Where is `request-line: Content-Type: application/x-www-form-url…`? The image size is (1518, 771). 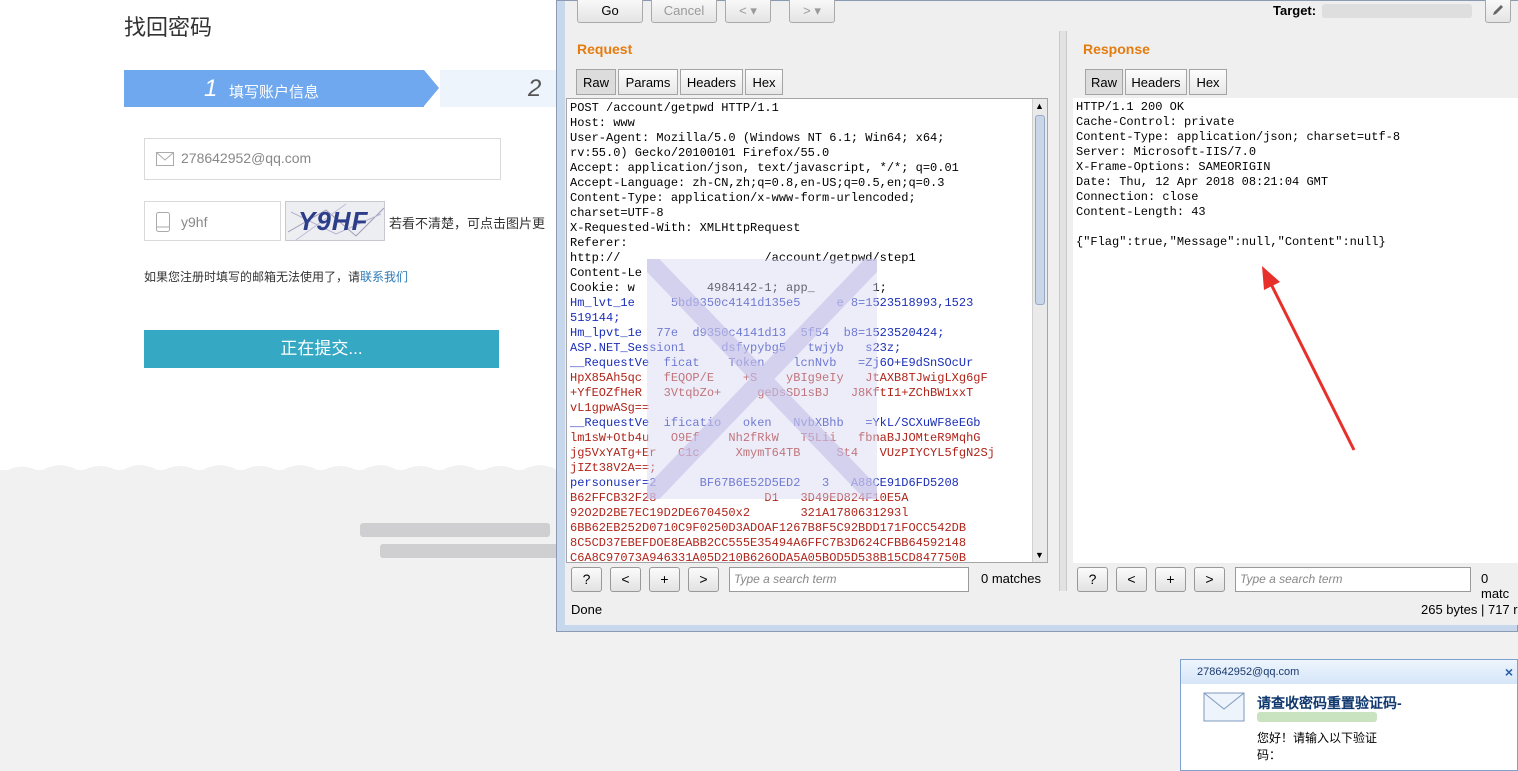 request-line: Content-Type: application/x-www-form-url… is located at coordinates (743, 198).